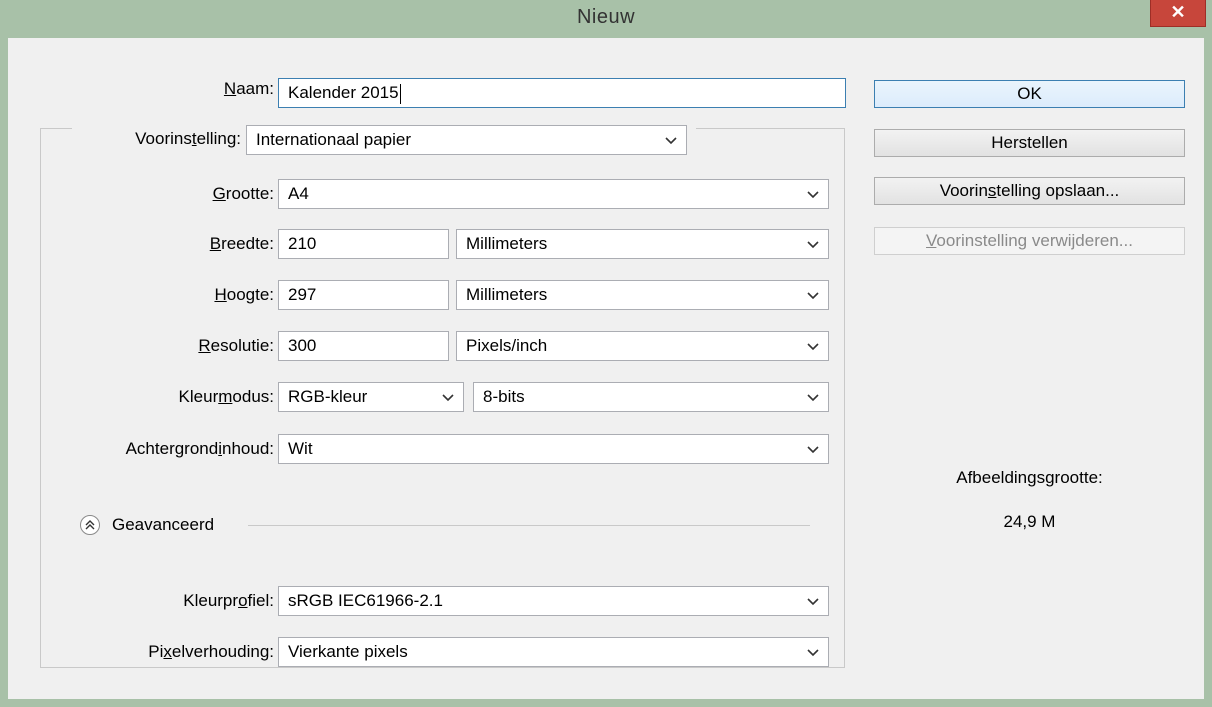 The height and width of the screenshot is (707, 1212). What do you see at coordinates (1029, 477) in the screenshot?
I see `image-size-label: Afbeeldingsgrootte:` at bounding box center [1029, 477].